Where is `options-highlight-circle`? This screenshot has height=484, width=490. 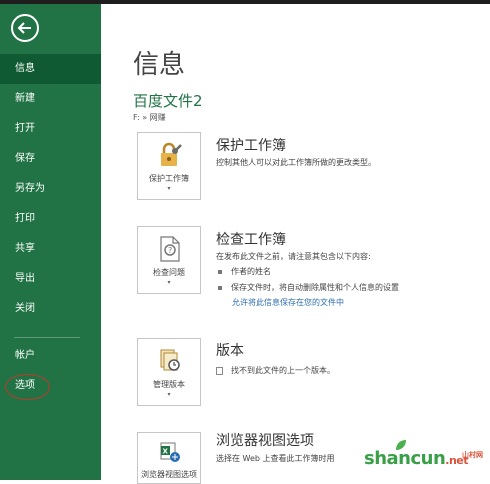 options-highlight-circle is located at coordinates (27, 387).